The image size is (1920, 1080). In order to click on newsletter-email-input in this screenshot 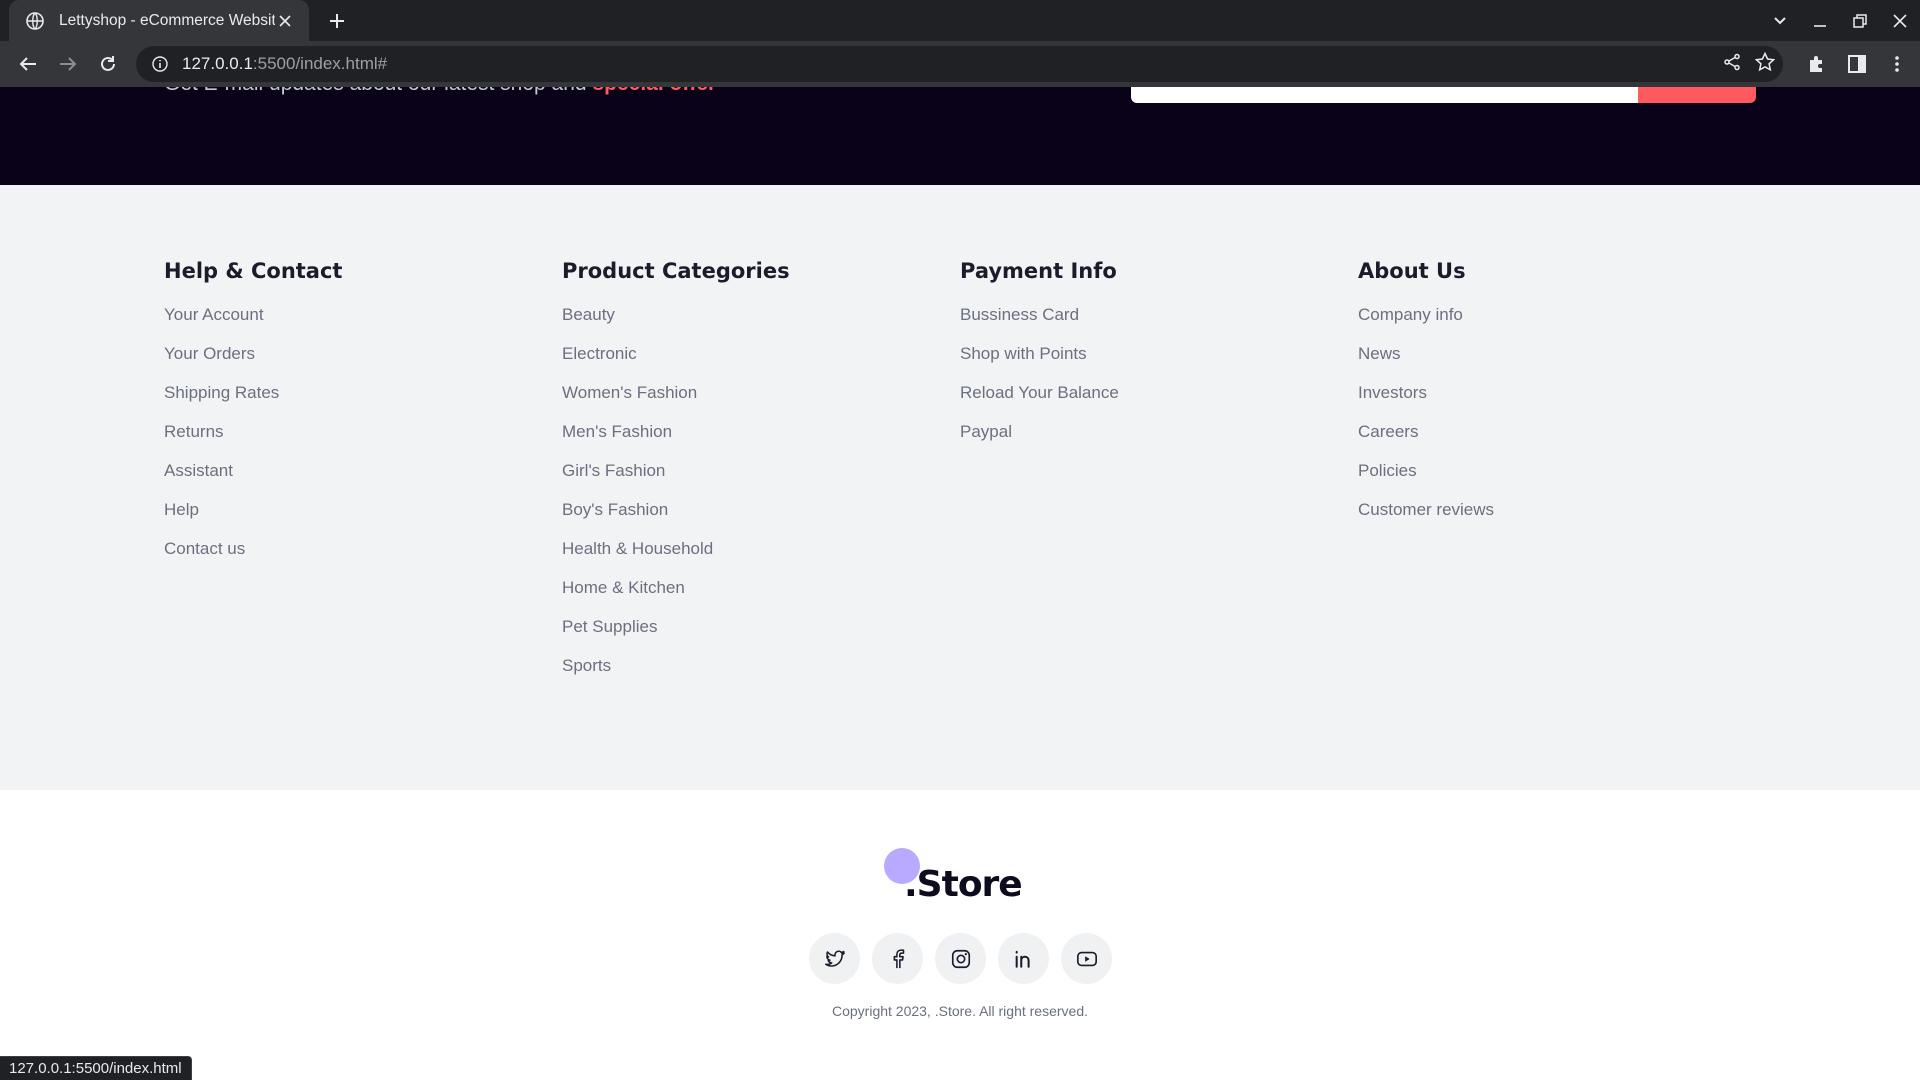, I will do `click(1384, 95)`.